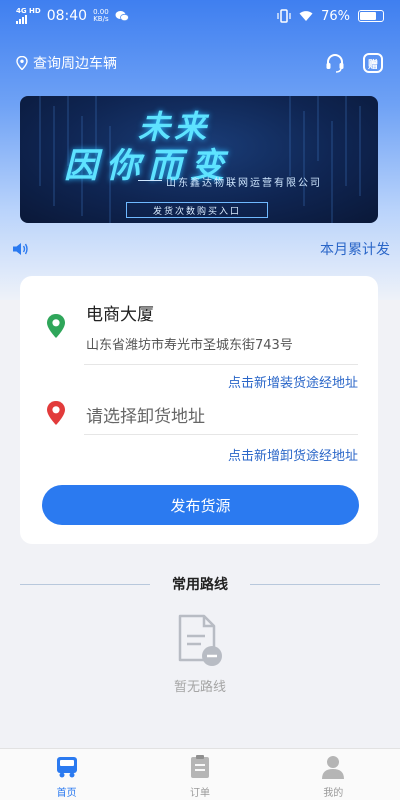 Image resolution: width=400 pixels, height=800 pixels. What do you see at coordinates (120, 312) in the screenshot?
I see `load-address-name: 电商大厦` at bounding box center [120, 312].